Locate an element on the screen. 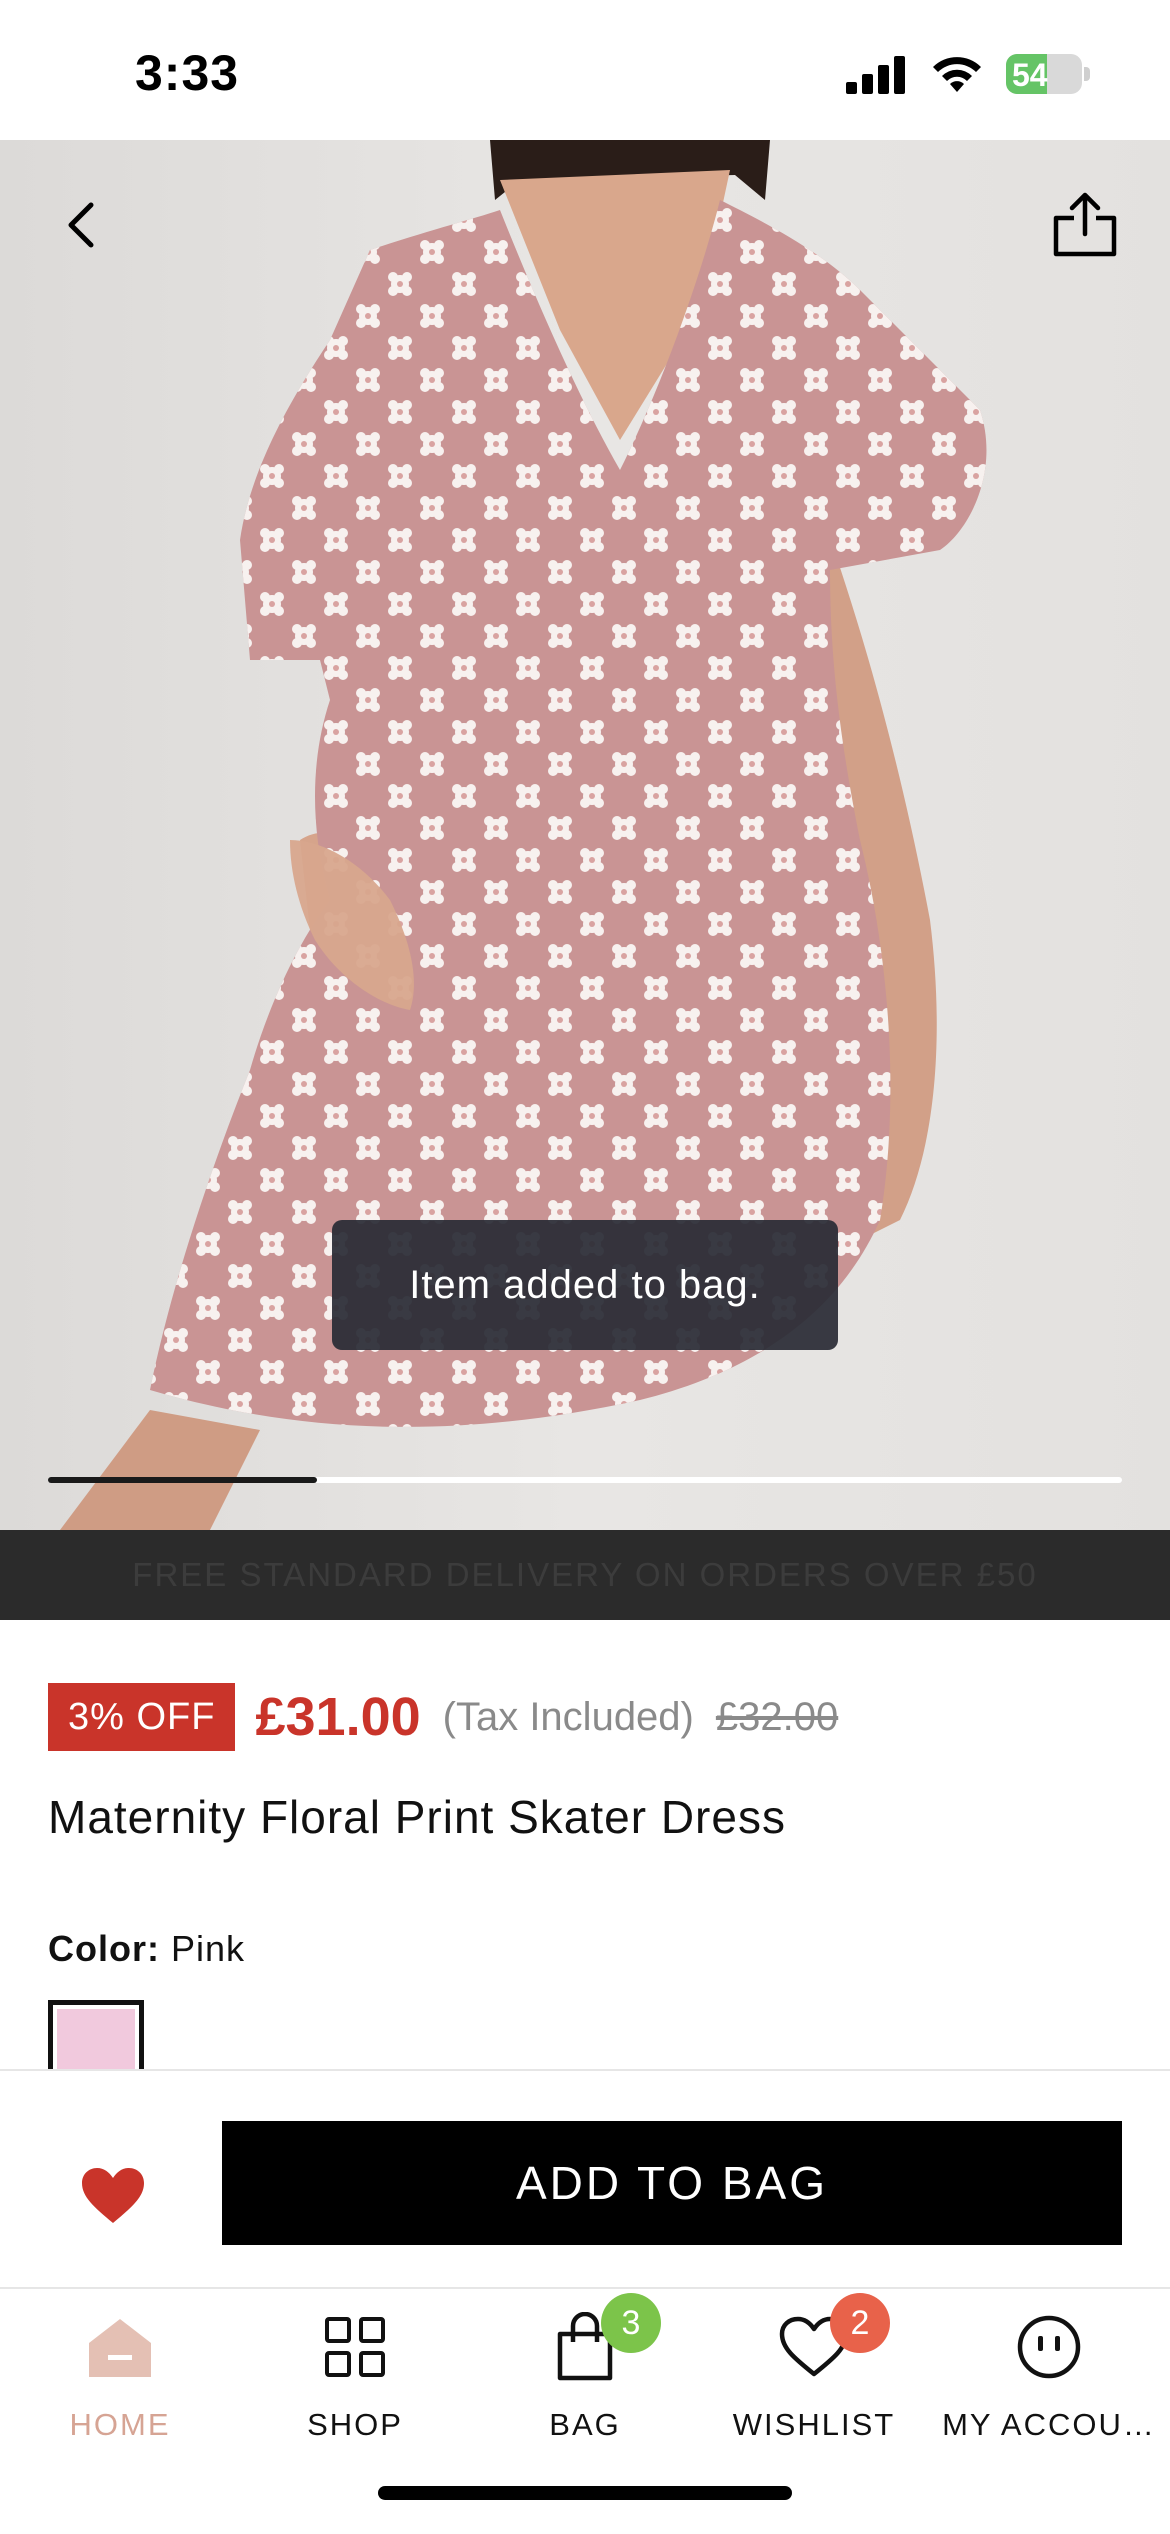 The width and height of the screenshot is (1170, 2534). status-time: 3:33 is located at coordinates (187, 73).